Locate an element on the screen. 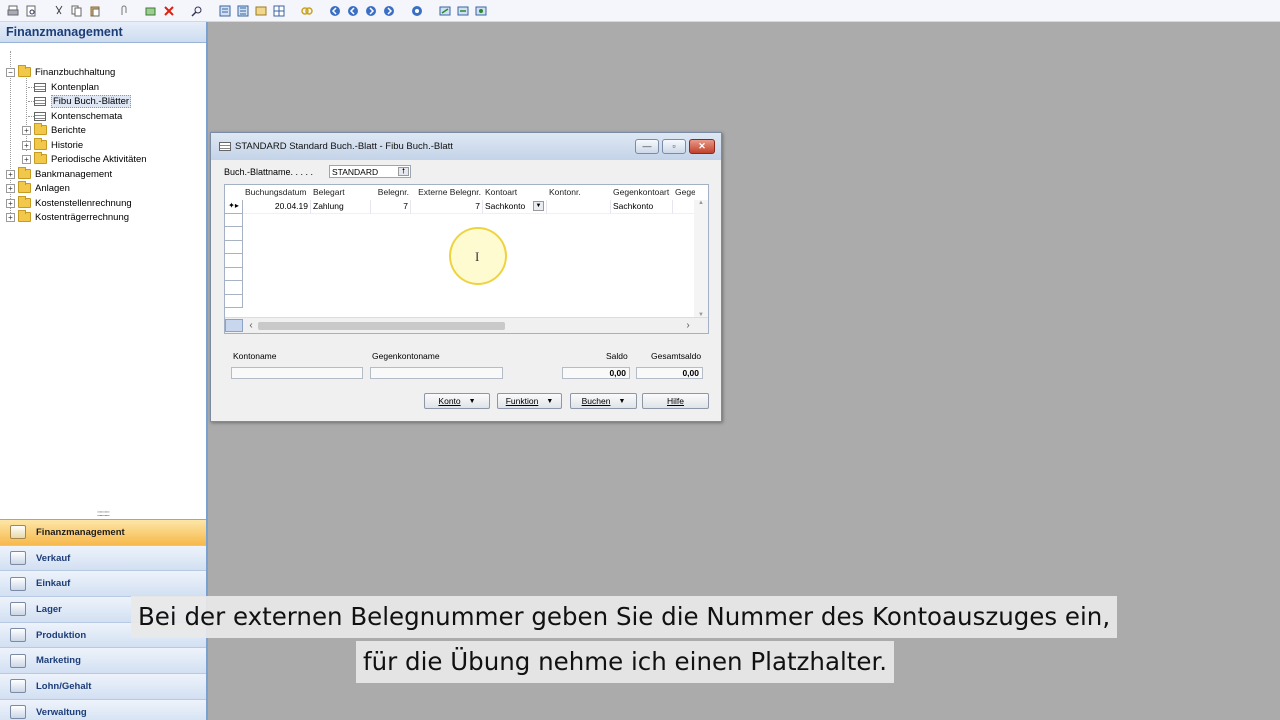  hilfe-button: Hilfe is located at coordinates (675, 401).